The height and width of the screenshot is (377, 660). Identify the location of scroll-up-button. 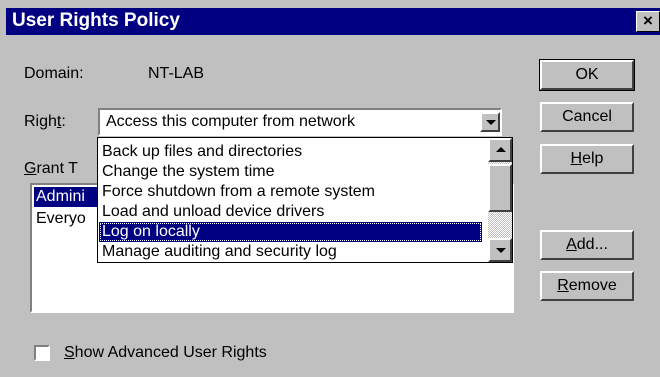
(500, 150).